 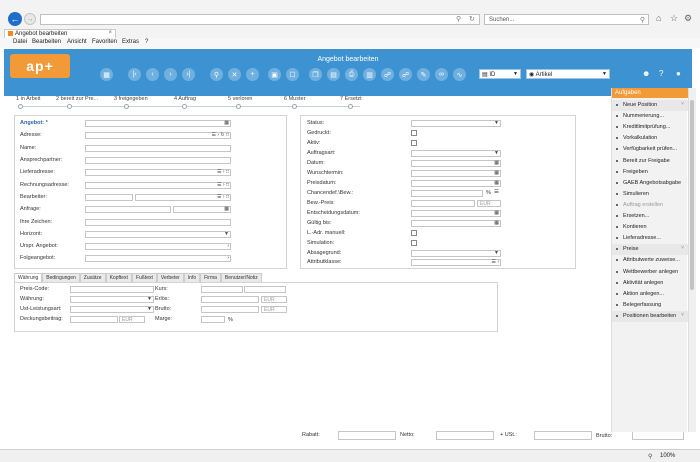 What do you see at coordinates (456, 163) in the screenshot?
I see `datum-field: ▦` at bounding box center [456, 163].